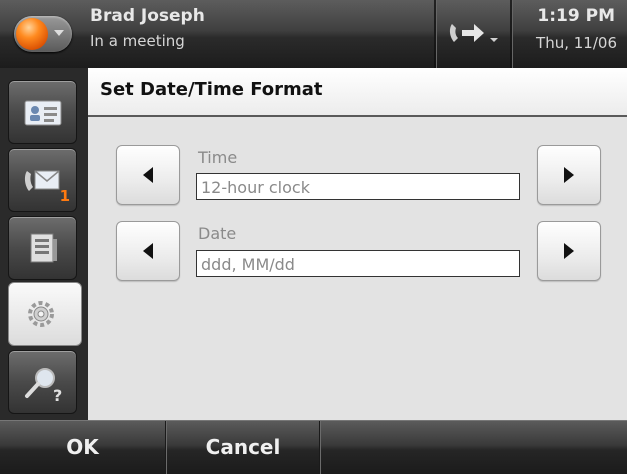  I want to click on page-title: Set Date/Time Format, so click(211, 89).